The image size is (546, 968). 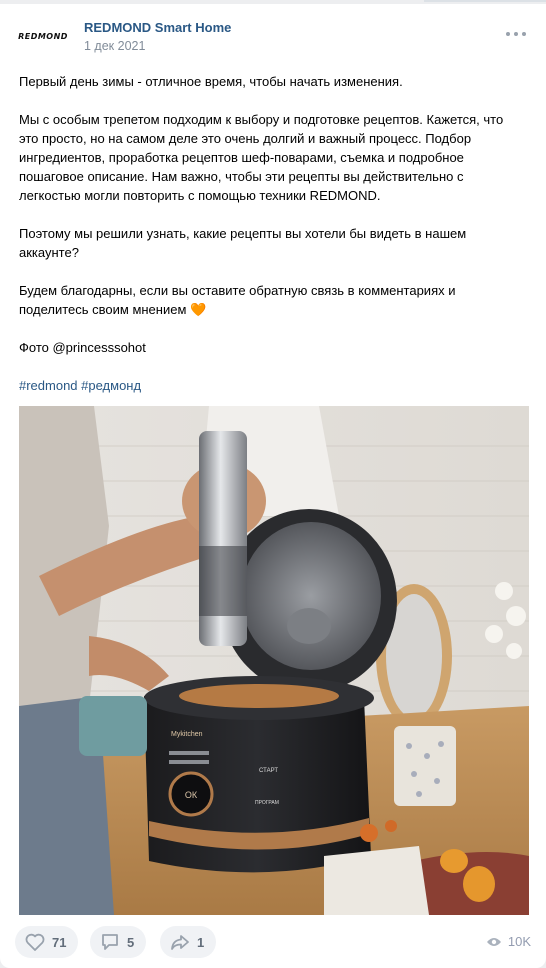 I want to click on heart-icon, so click(x=35, y=942).